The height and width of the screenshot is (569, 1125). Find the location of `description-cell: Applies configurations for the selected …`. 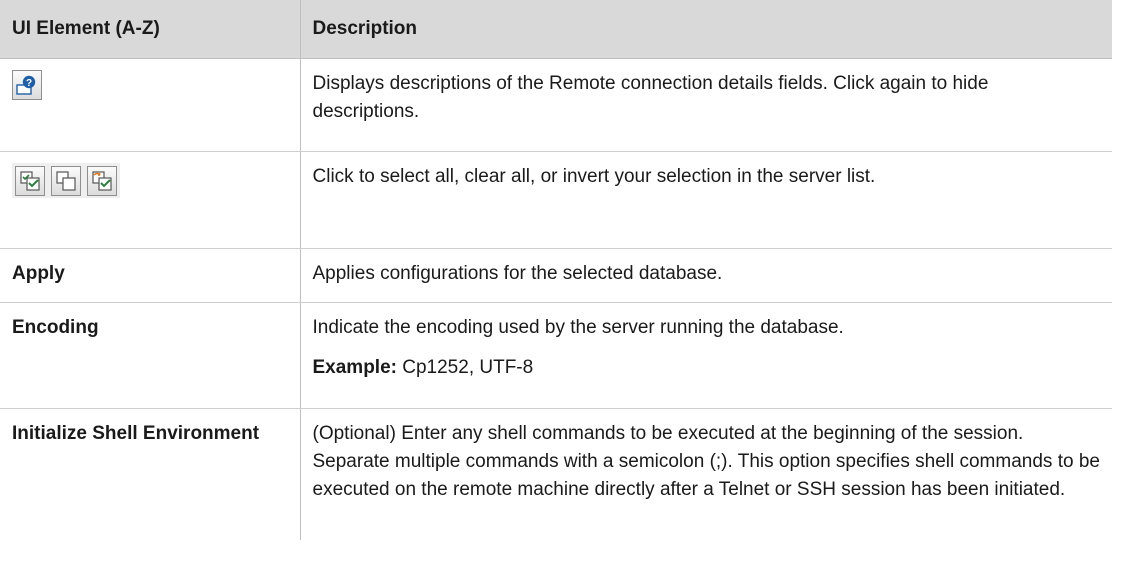

description-cell: Applies configurations for the selected … is located at coordinates (706, 275).